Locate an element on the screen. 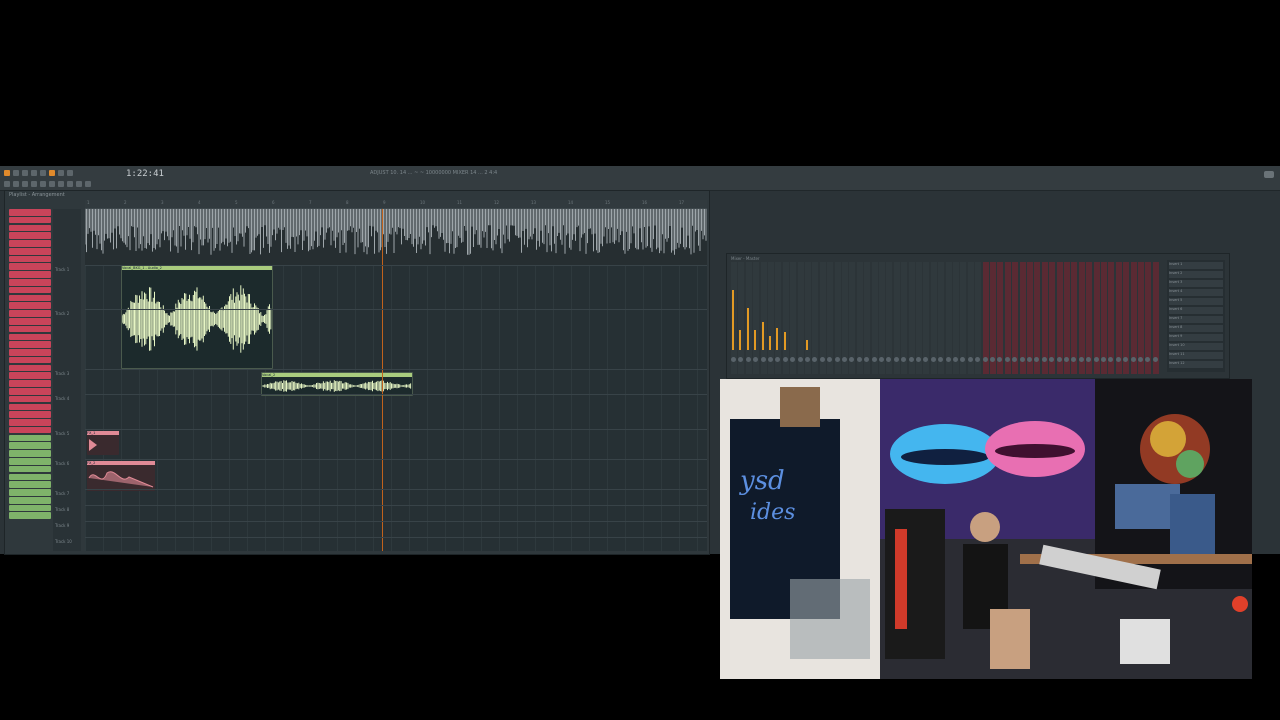  insert-slot: Insert 4 is located at coordinates (1196, 292).